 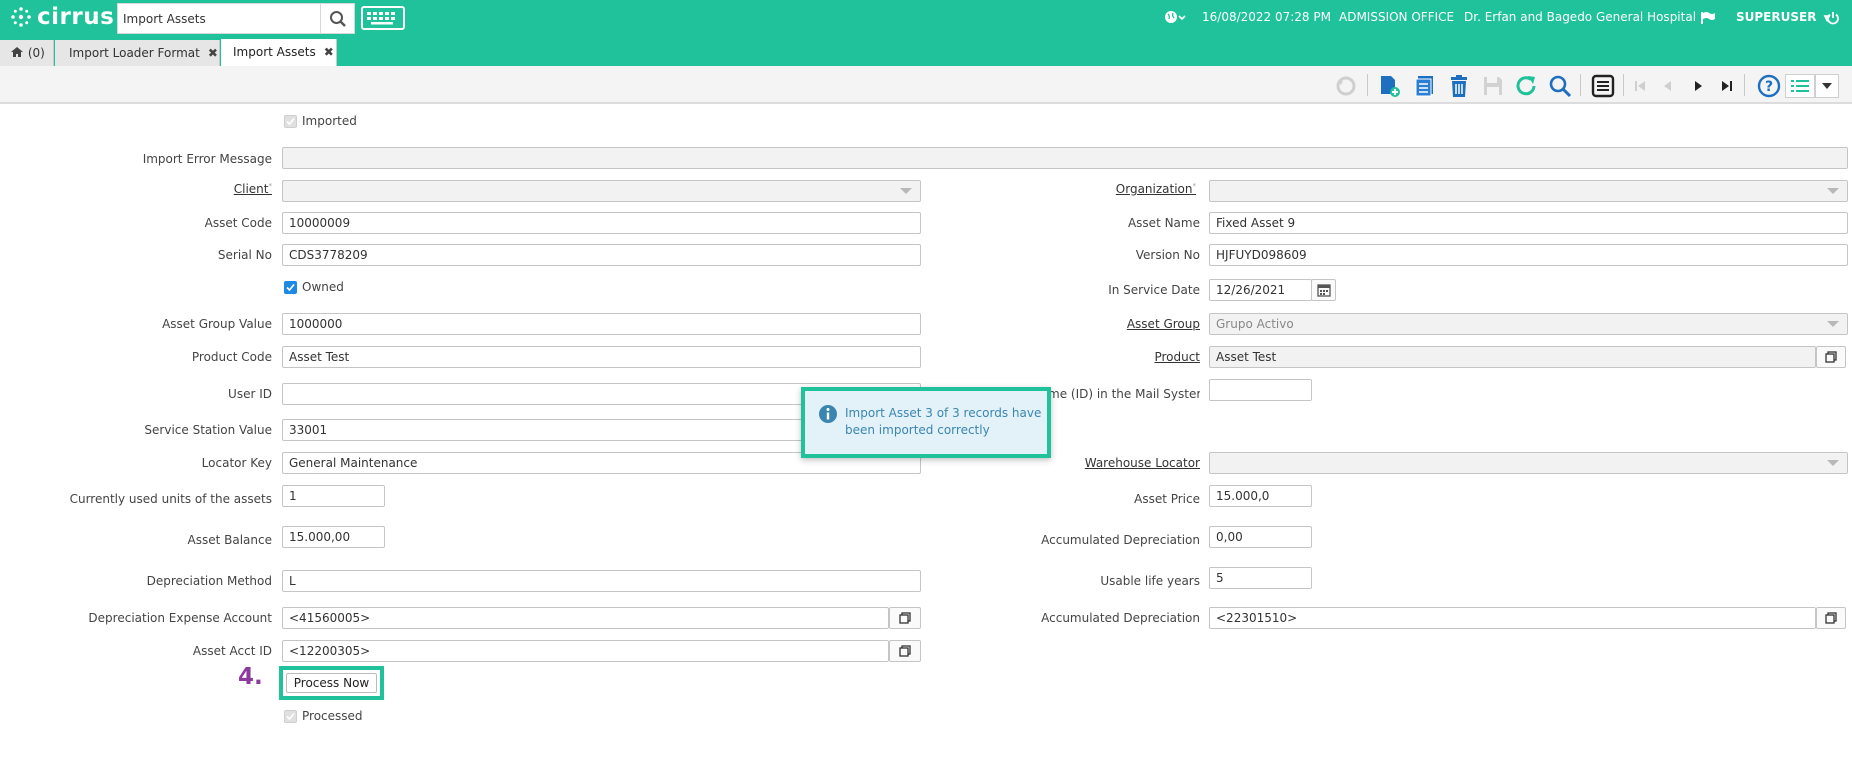 What do you see at coordinates (1124, 394) in the screenshot?
I see `mail-name-label: me (ID) in the Mail System` at bounding box center [1124, 394].